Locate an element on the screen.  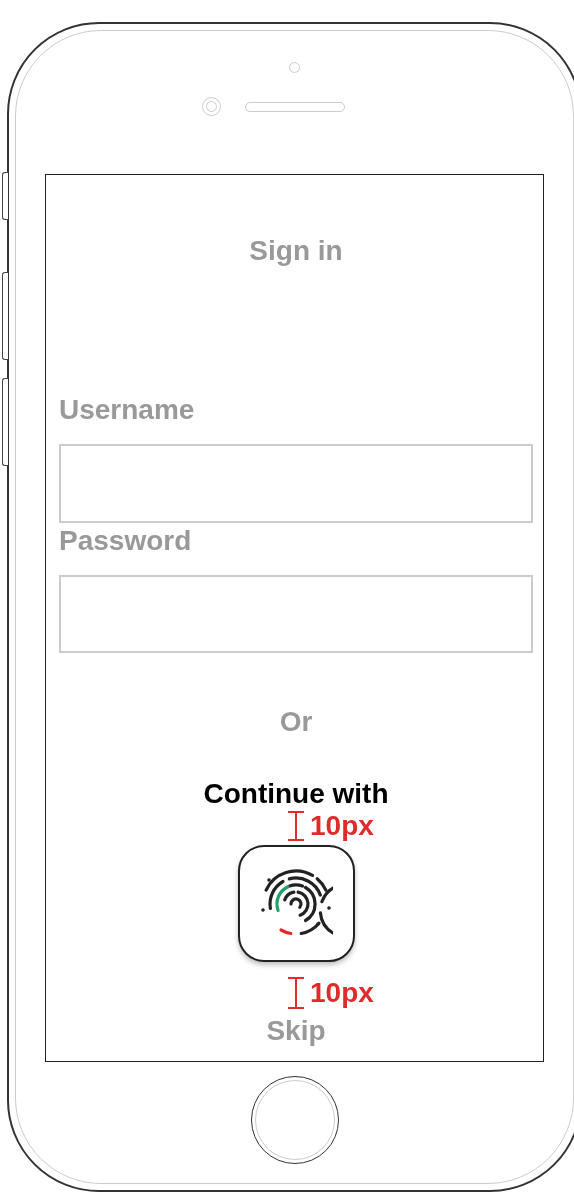
continue-label: Continue with is located at coordinates (296, 794).